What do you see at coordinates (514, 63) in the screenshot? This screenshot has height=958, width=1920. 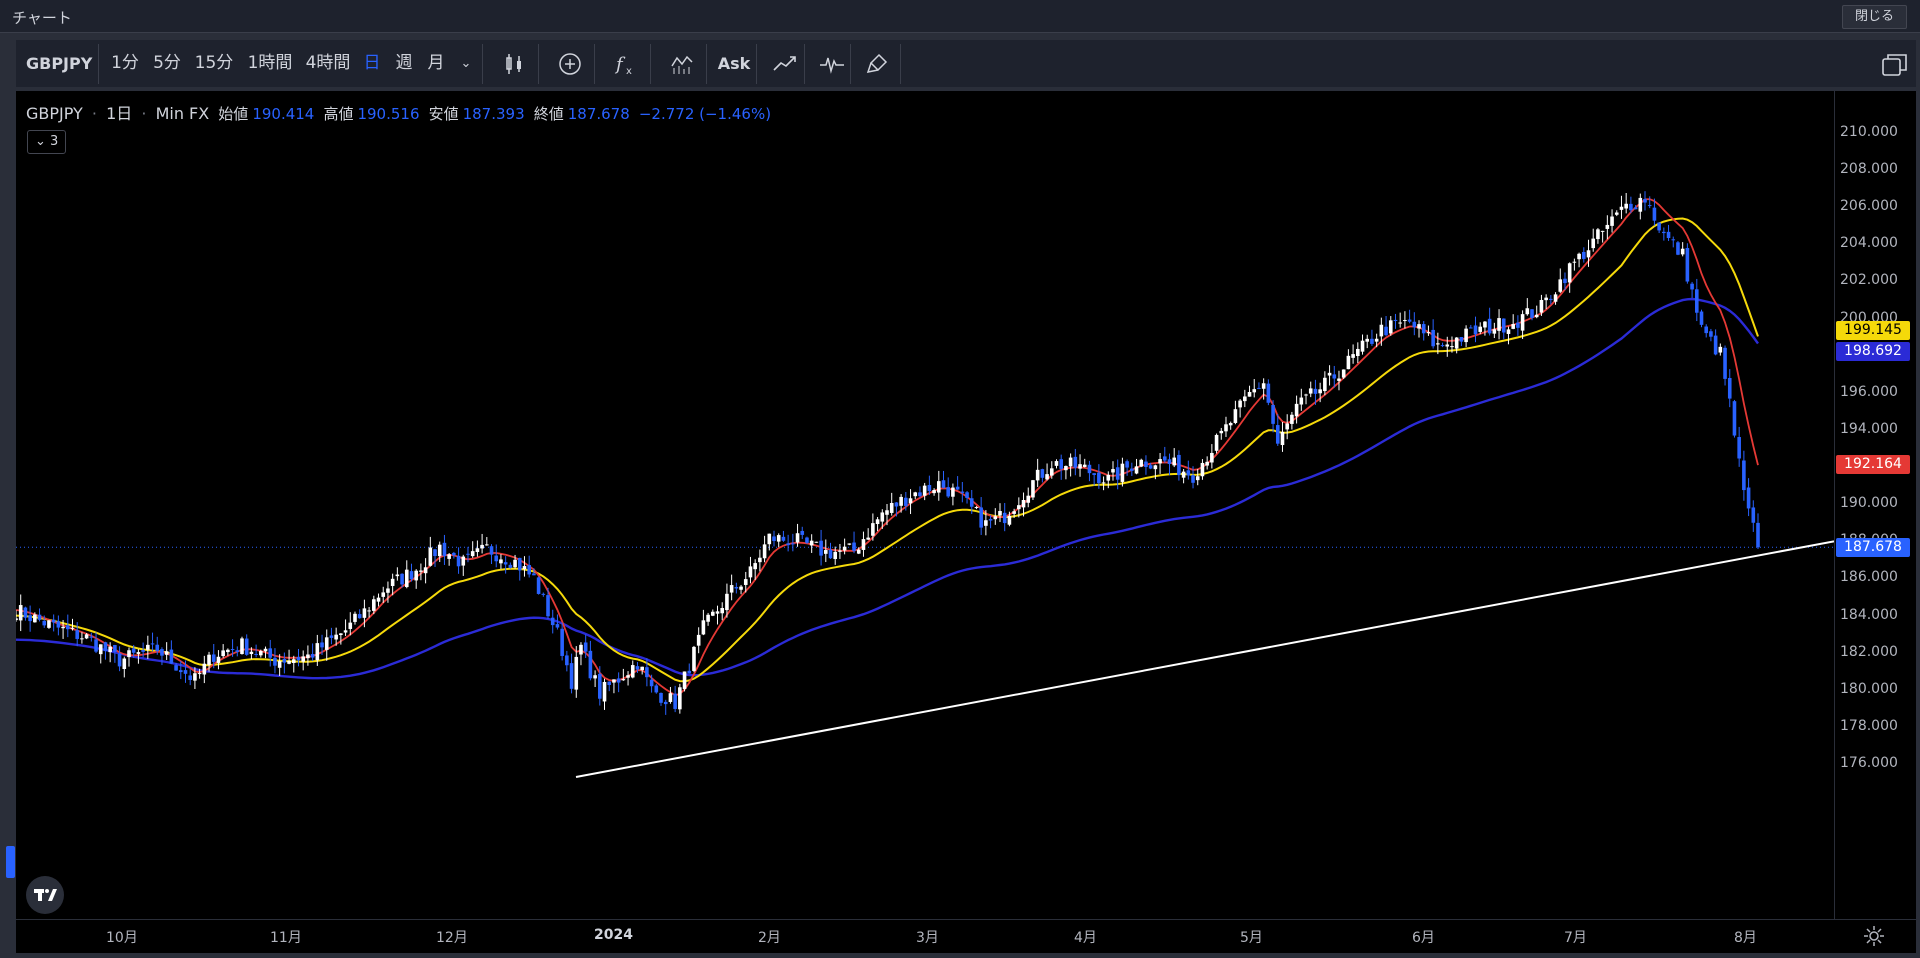 I see `candle-style-icon` at bounding box center [514, 63].